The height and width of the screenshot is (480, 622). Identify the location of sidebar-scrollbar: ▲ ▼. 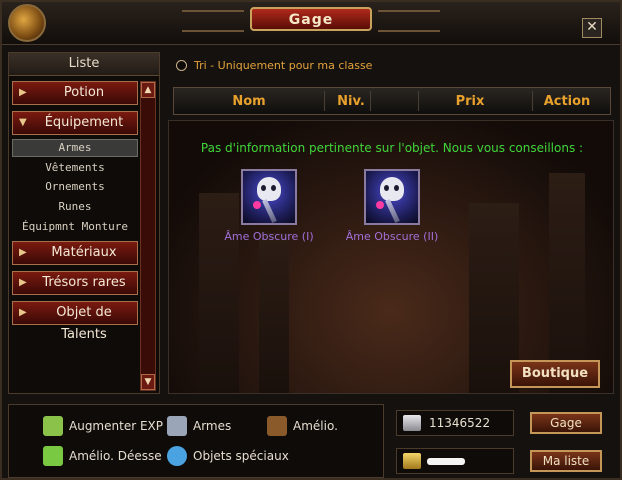
(148, 236).